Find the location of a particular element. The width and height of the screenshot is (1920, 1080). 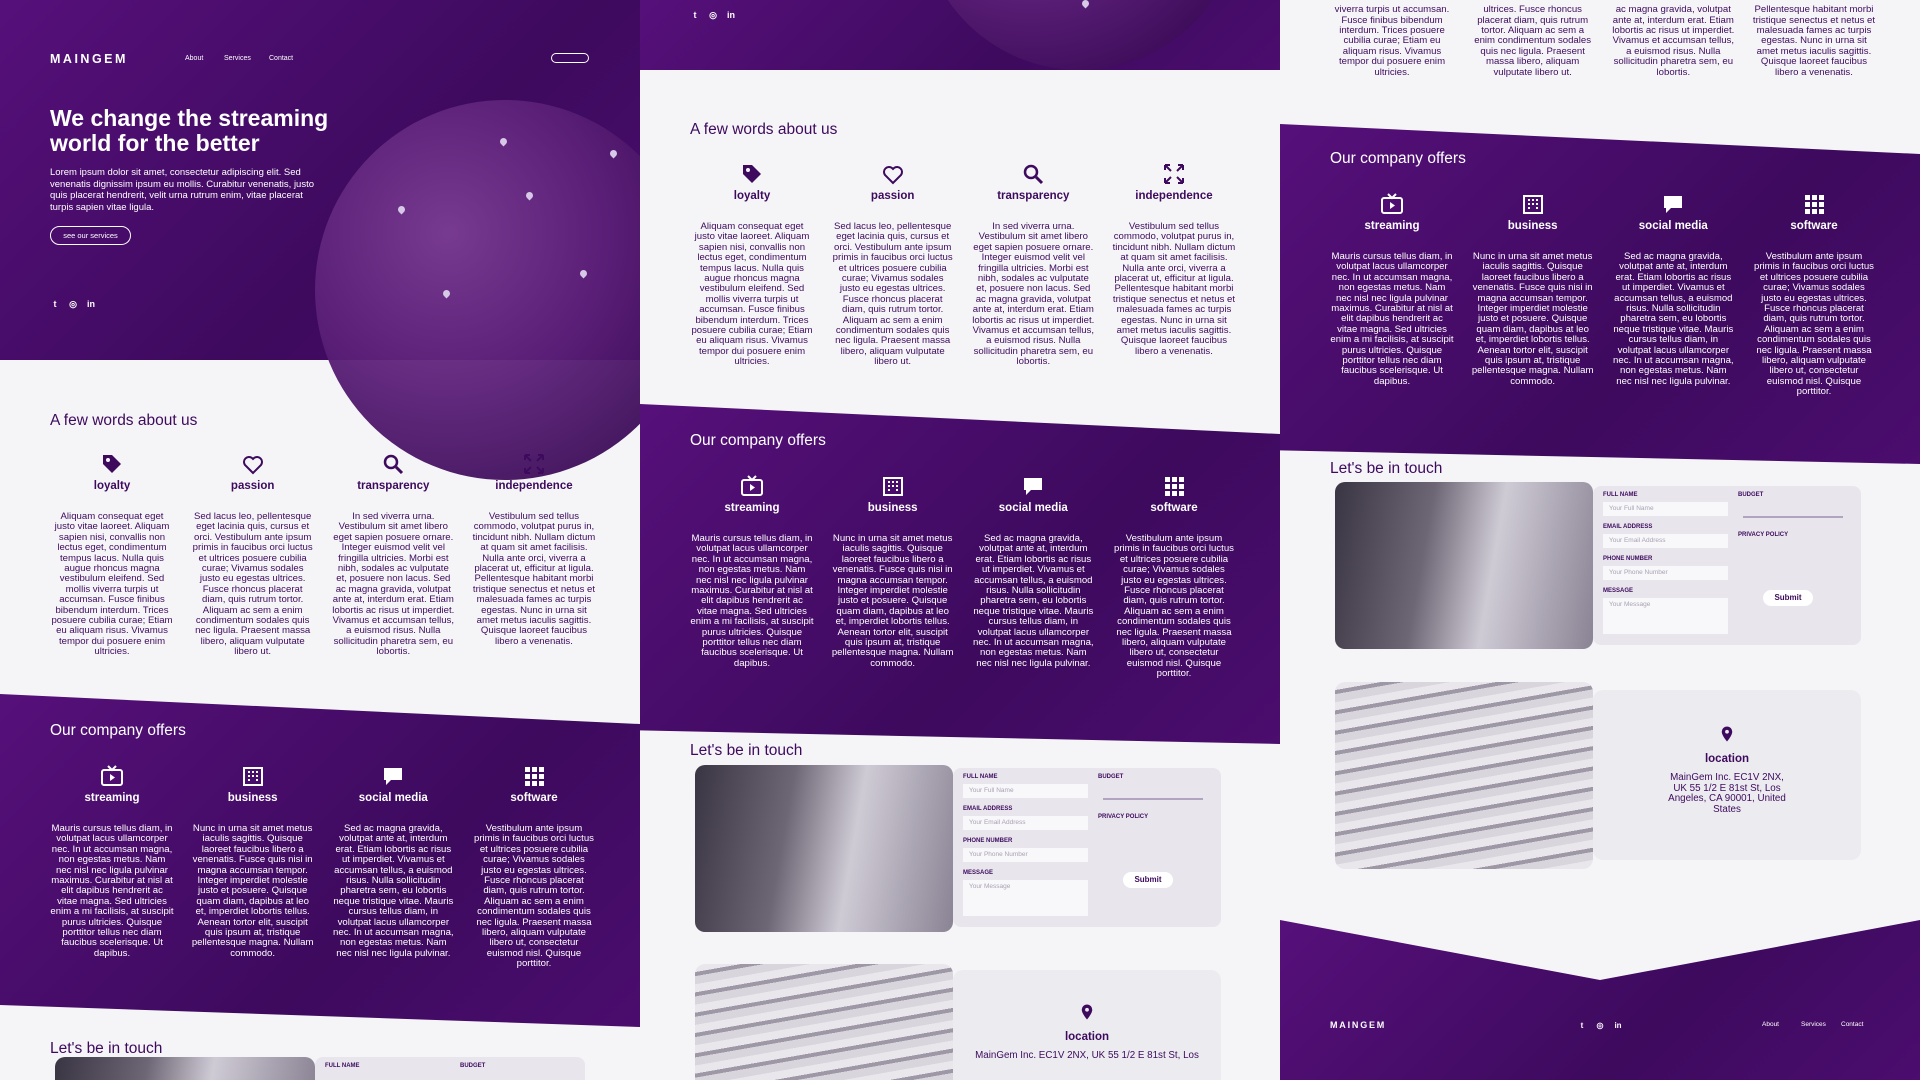

building-photo is located at coordinates (824, 1022).